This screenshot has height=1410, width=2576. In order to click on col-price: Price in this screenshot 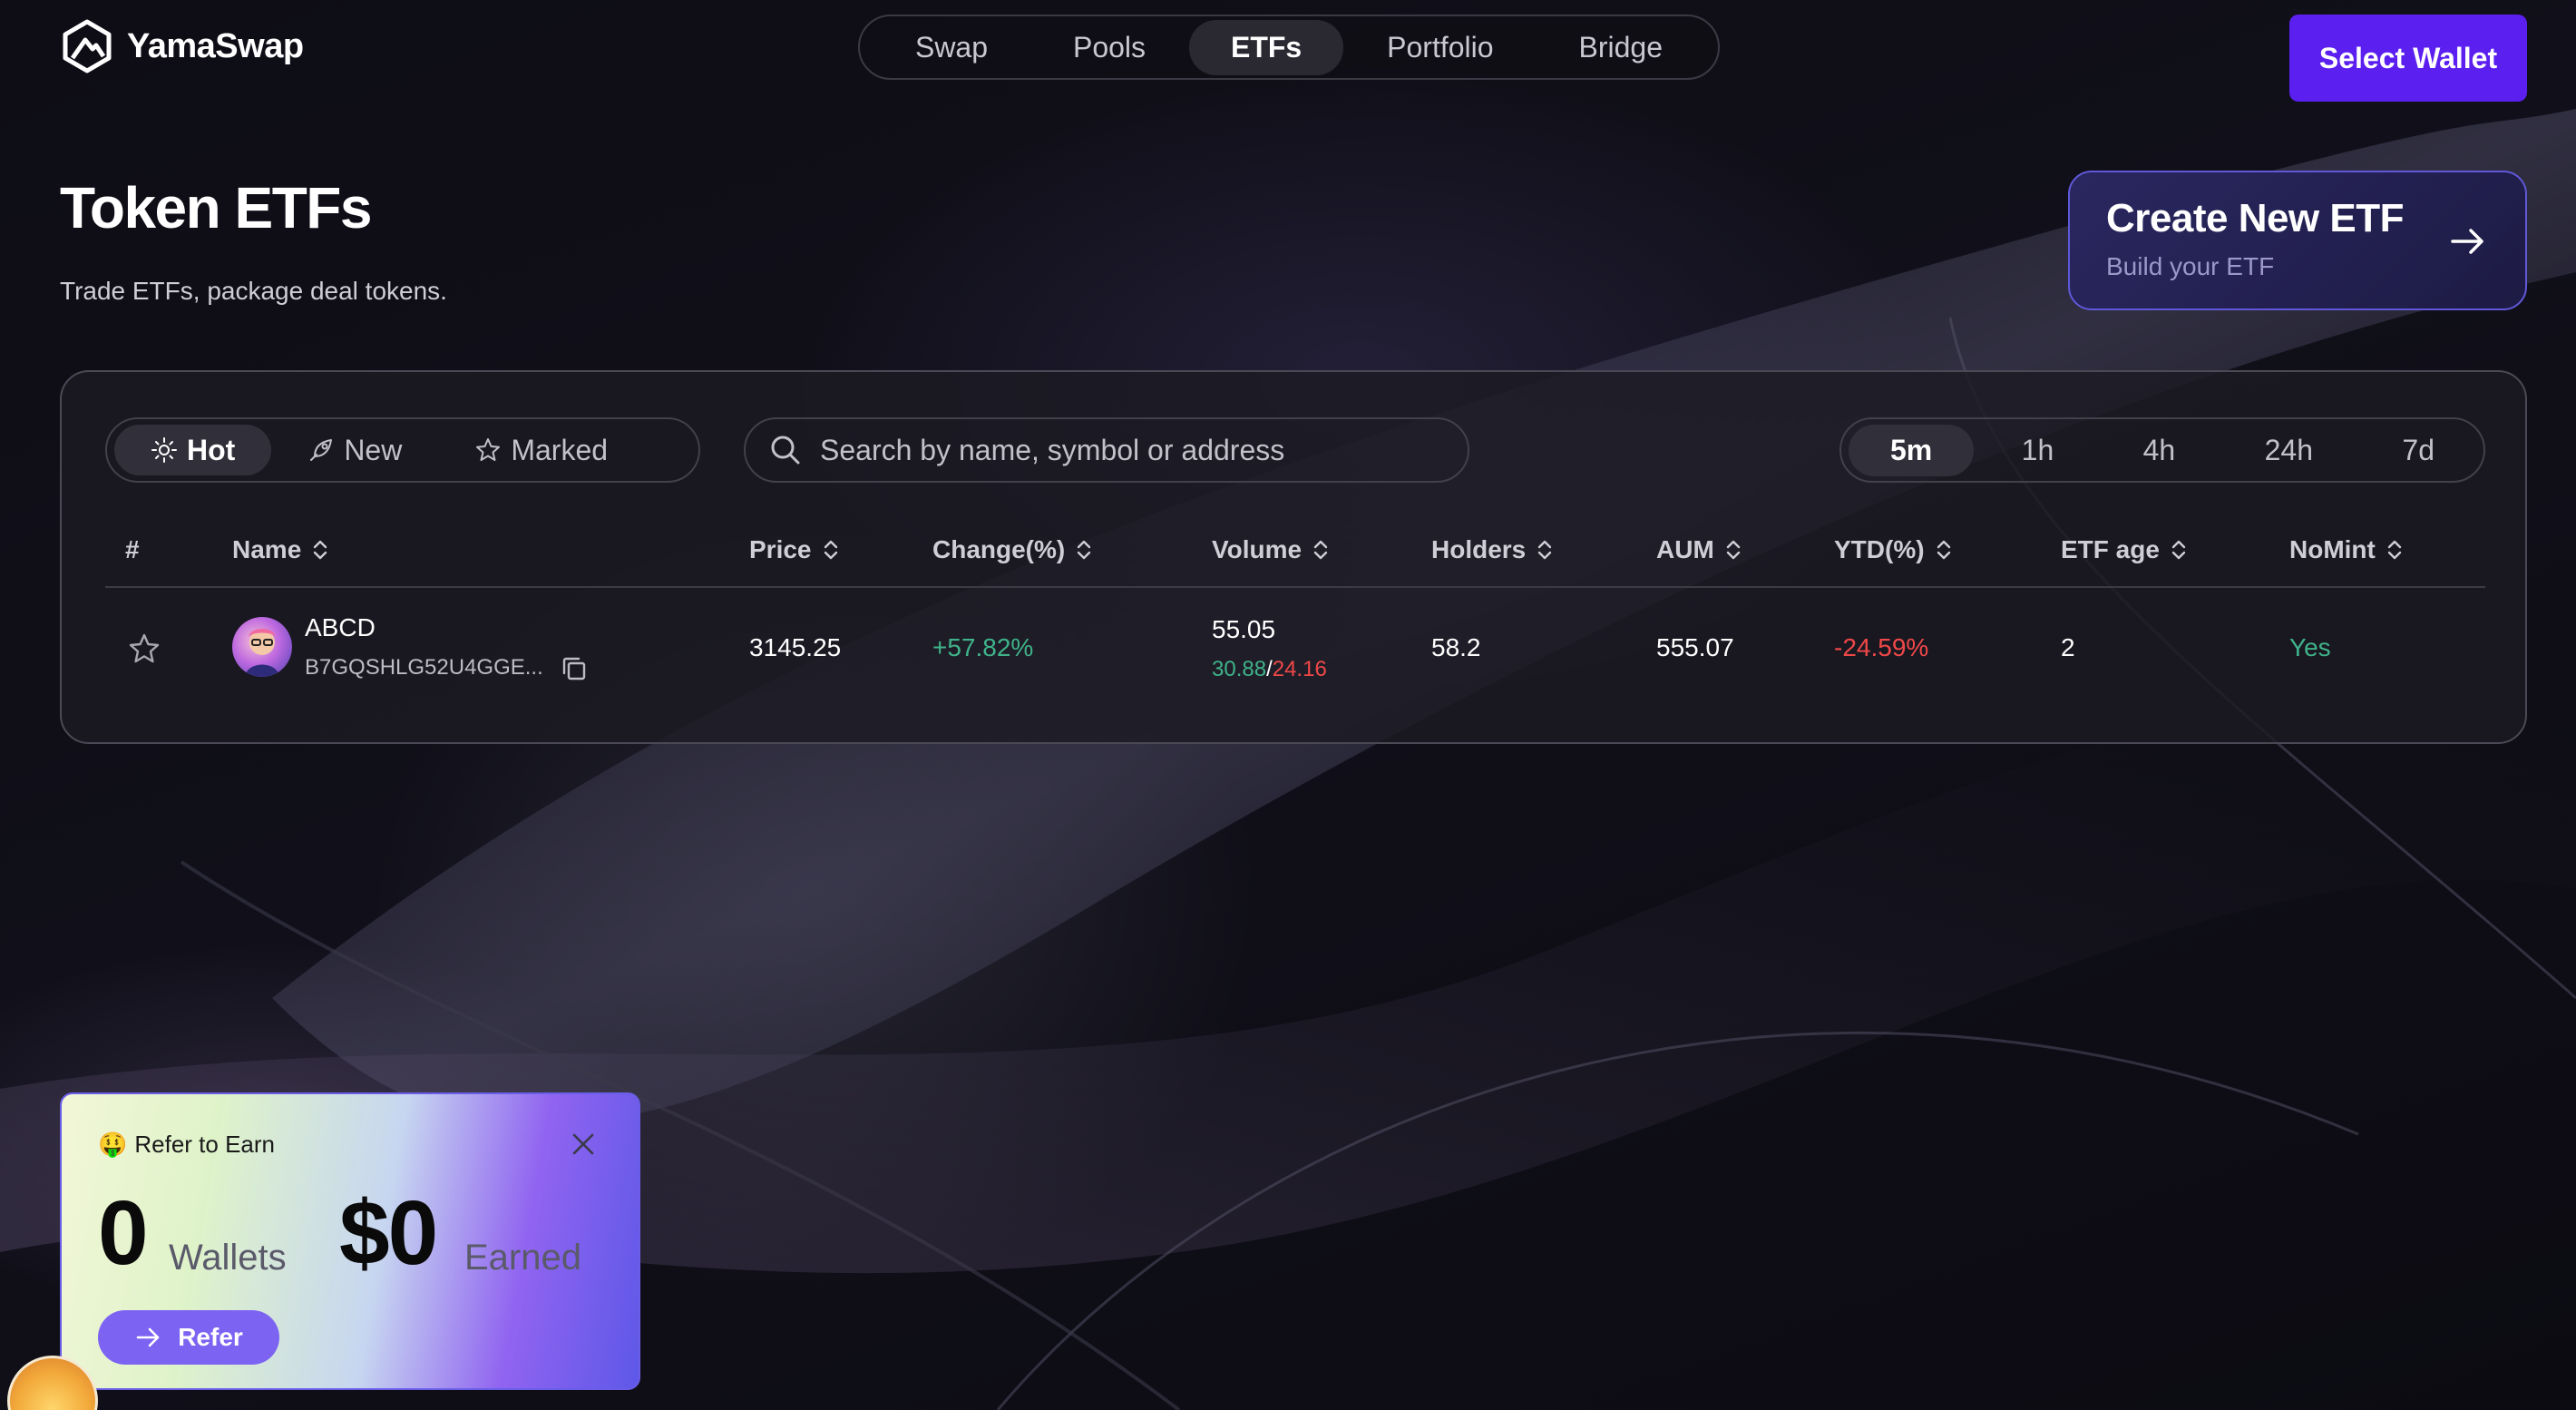, I will do `click(795, 549)`.